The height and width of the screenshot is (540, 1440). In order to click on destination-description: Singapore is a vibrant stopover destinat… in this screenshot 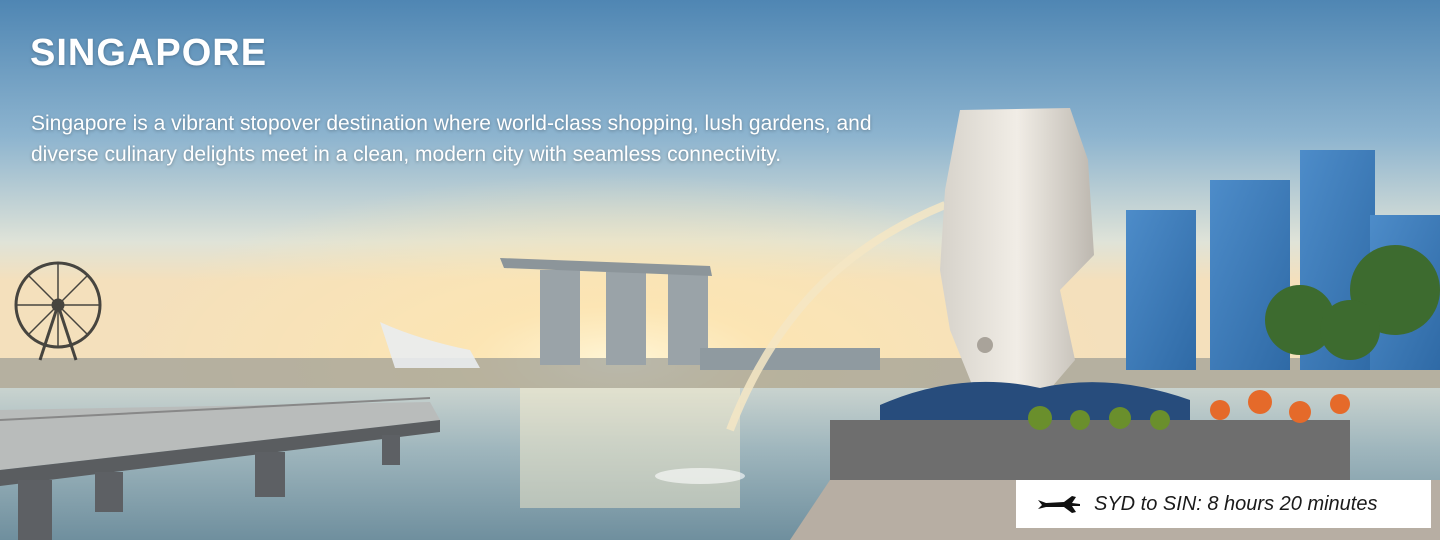, I will do `click(451, 139)`.